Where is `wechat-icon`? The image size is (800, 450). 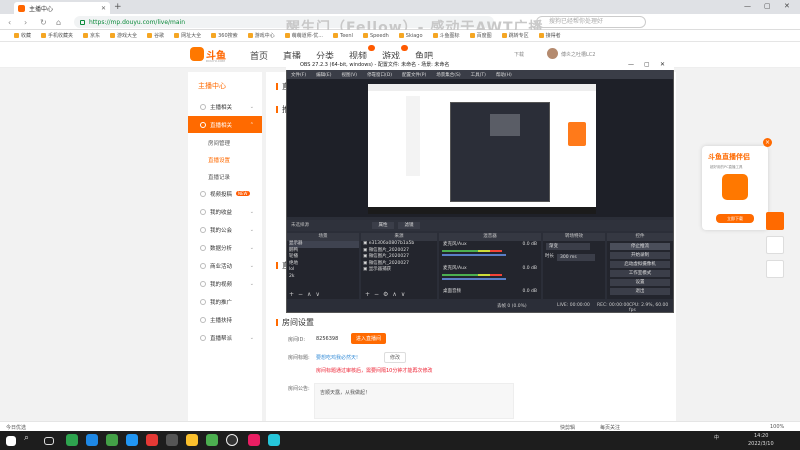 wechat-icon is located at coordinates (112, 440).